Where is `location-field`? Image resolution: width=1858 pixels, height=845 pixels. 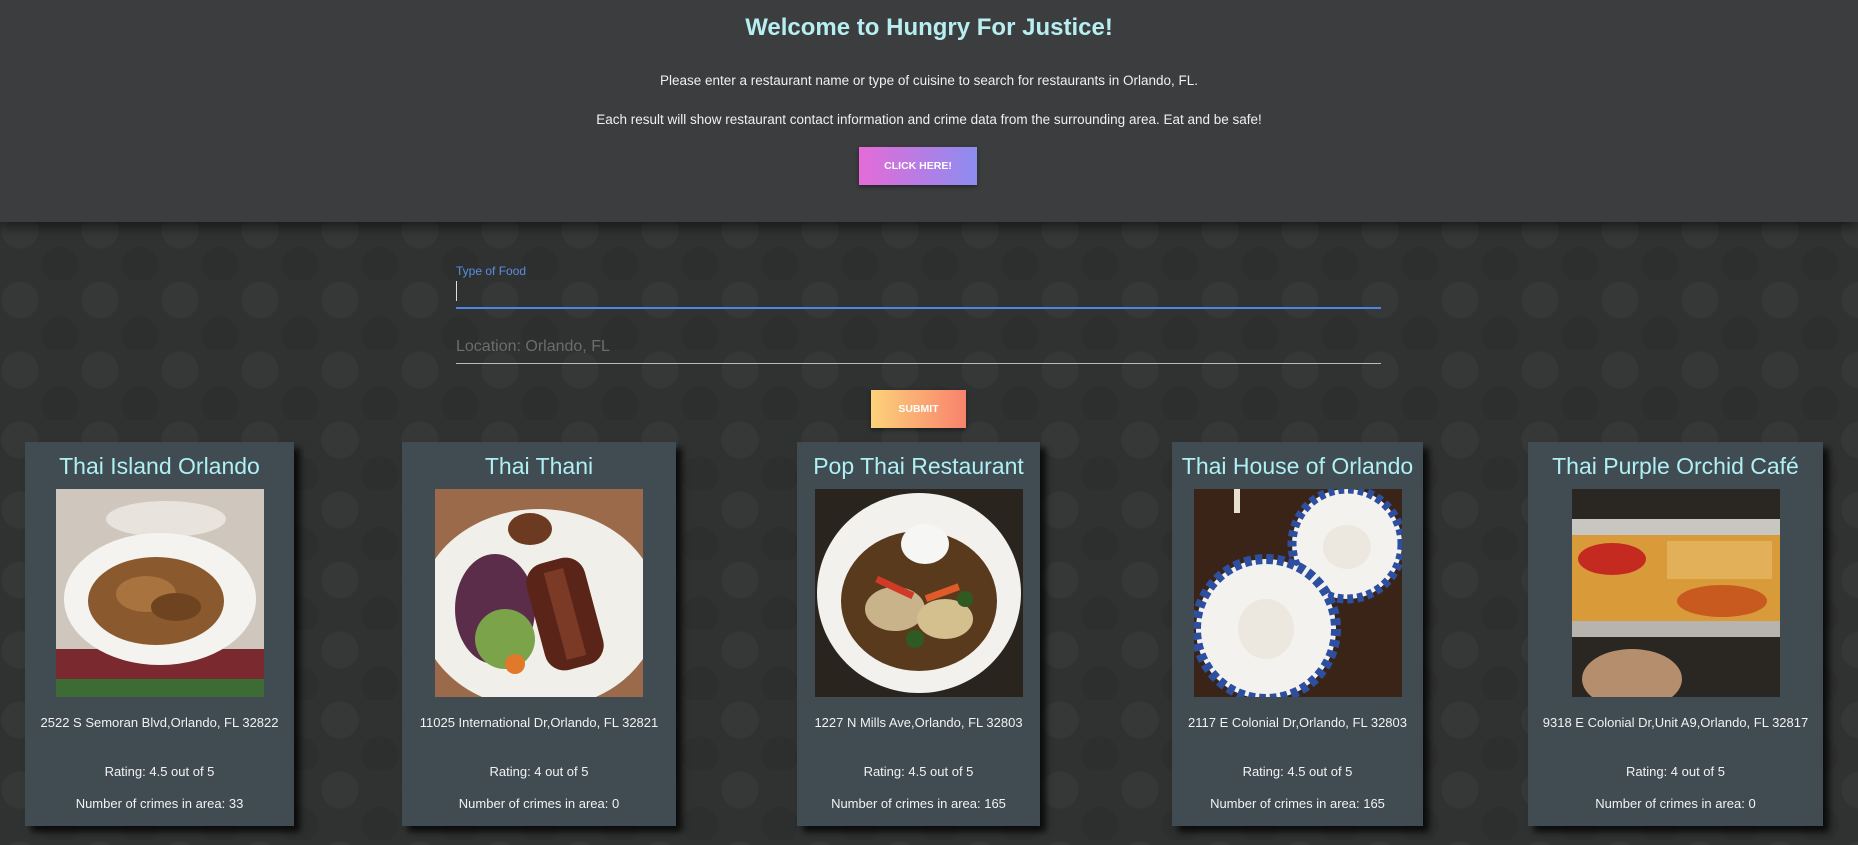
location-field is located at coordinates (918, 348).